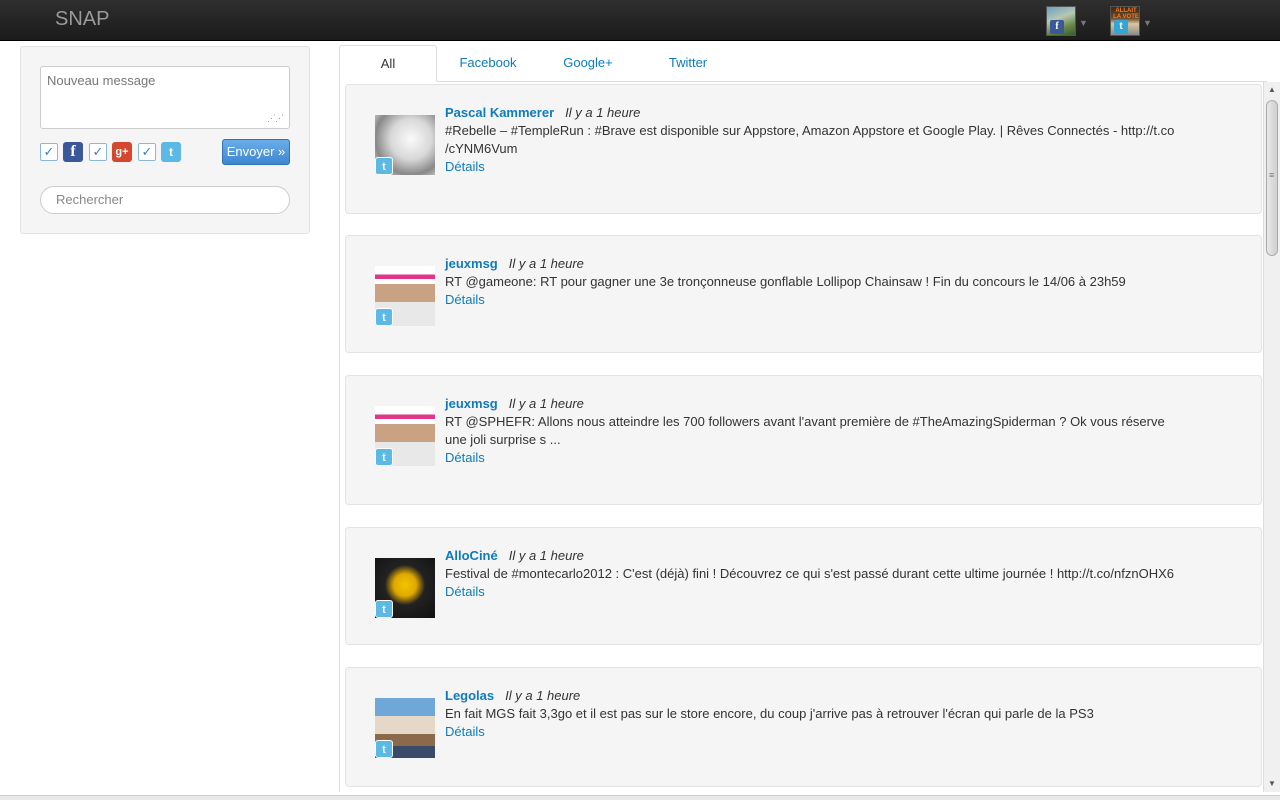 This screenshot has width=1280, height=800. Describe the element at coordinates (640, 797) in the screenshot. I see `page-footer` at that location.